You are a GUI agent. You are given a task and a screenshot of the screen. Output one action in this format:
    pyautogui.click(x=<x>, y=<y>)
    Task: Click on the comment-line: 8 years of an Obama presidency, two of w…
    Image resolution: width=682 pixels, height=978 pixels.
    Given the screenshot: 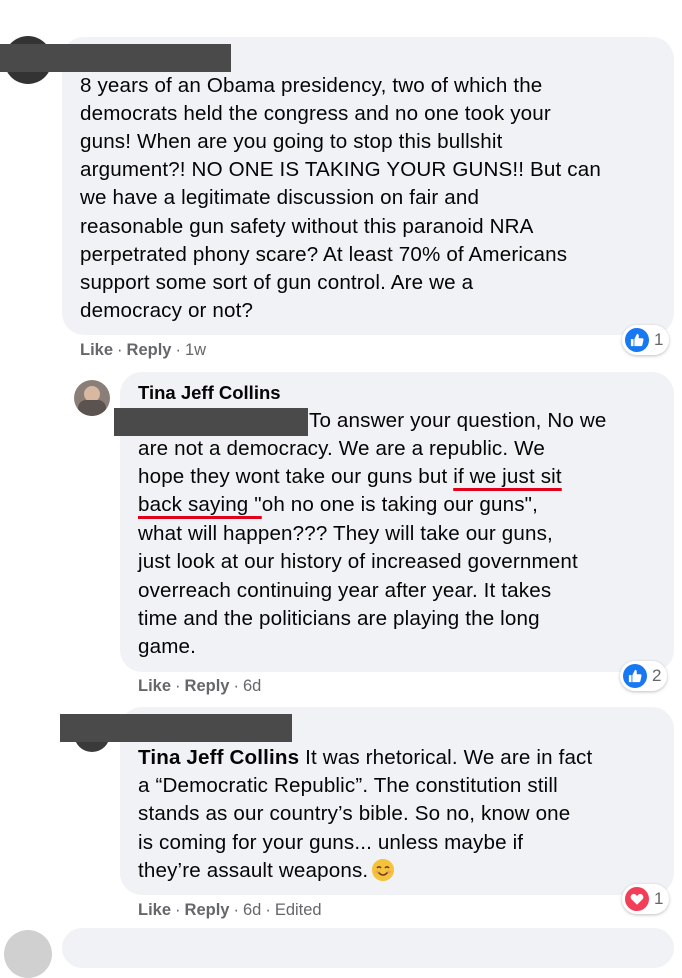 What is the action you would take?
    pyautogui.click(x=311, y=85)
    